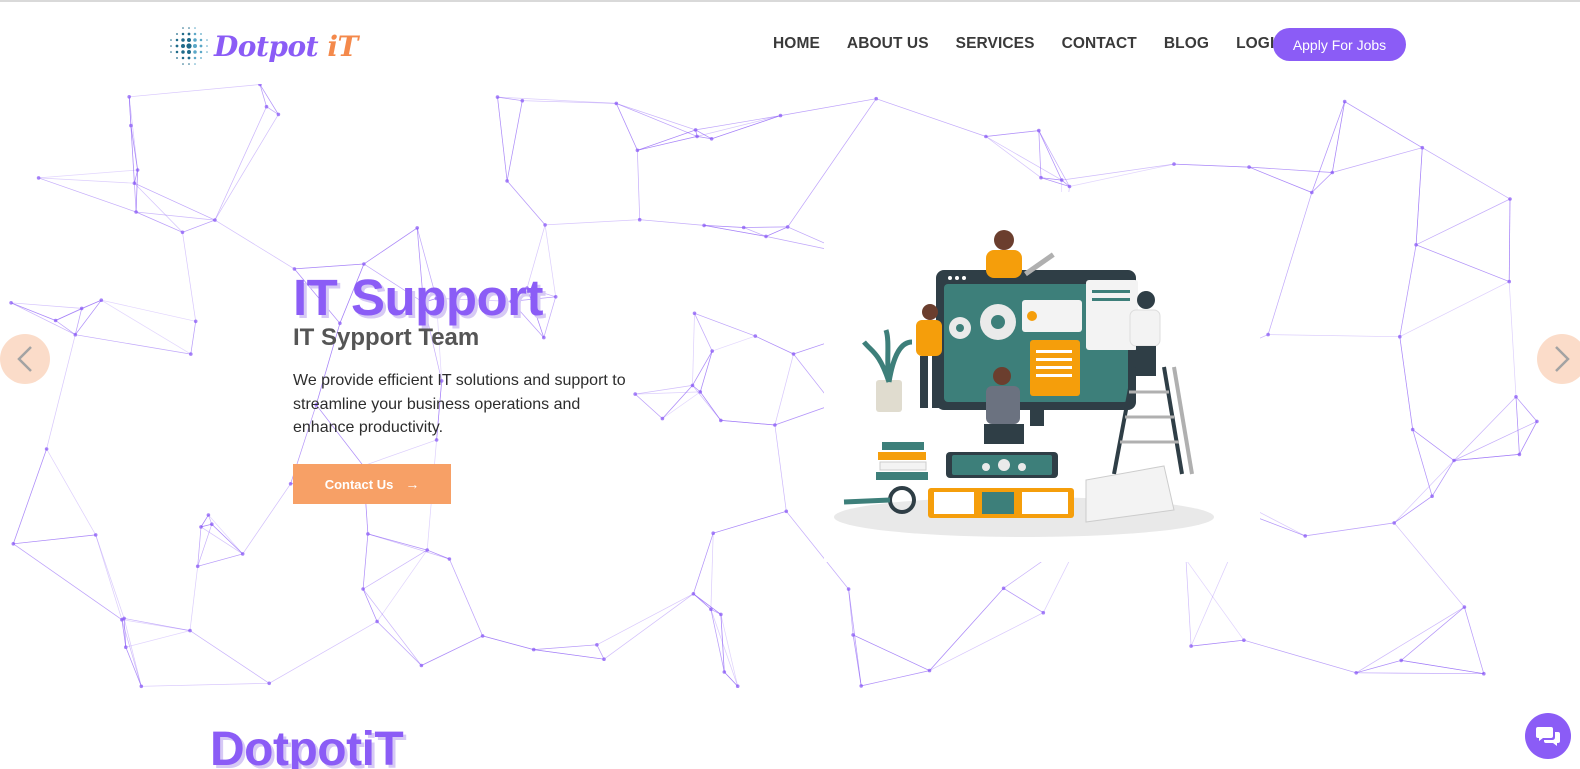 This screenshot has height=769, width=1580. What do you see at coordinates (189, 46) in the screenshot?
I see `globe-dots-icon` at bounding box center [189, 46].